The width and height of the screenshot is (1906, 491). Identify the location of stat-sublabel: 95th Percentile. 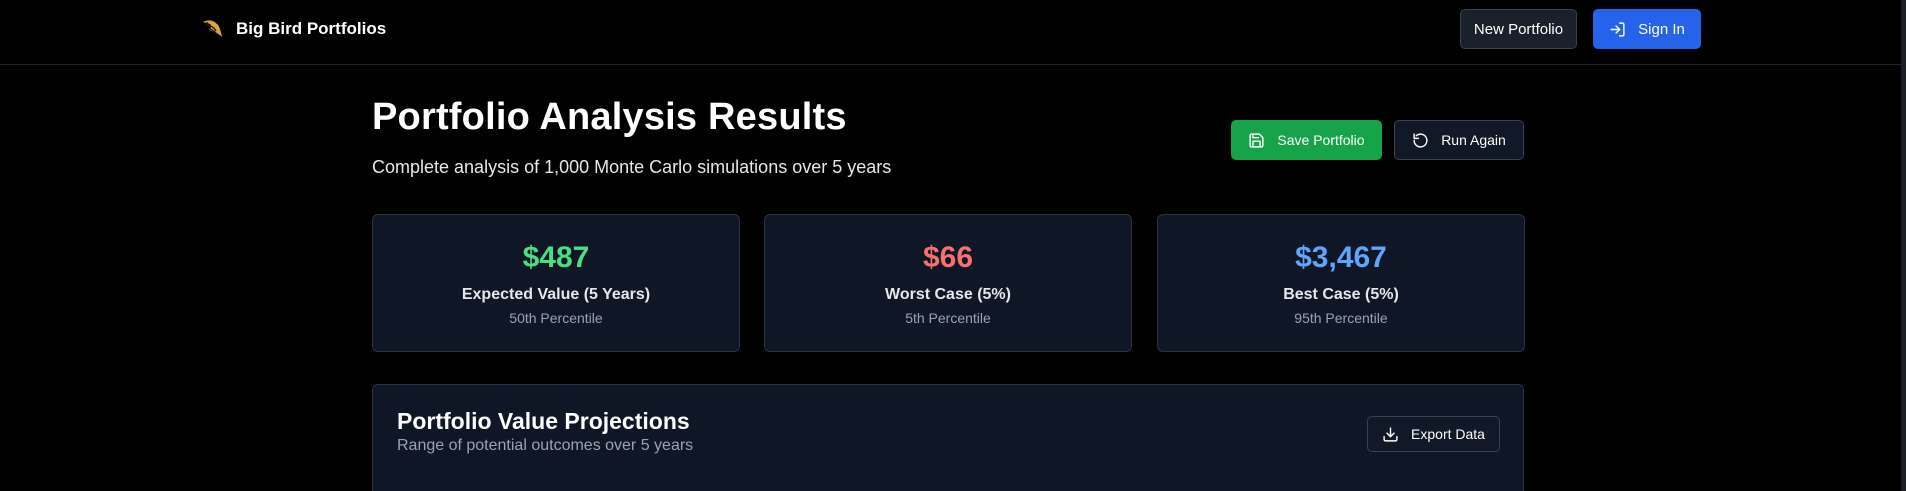
(1341, 318).